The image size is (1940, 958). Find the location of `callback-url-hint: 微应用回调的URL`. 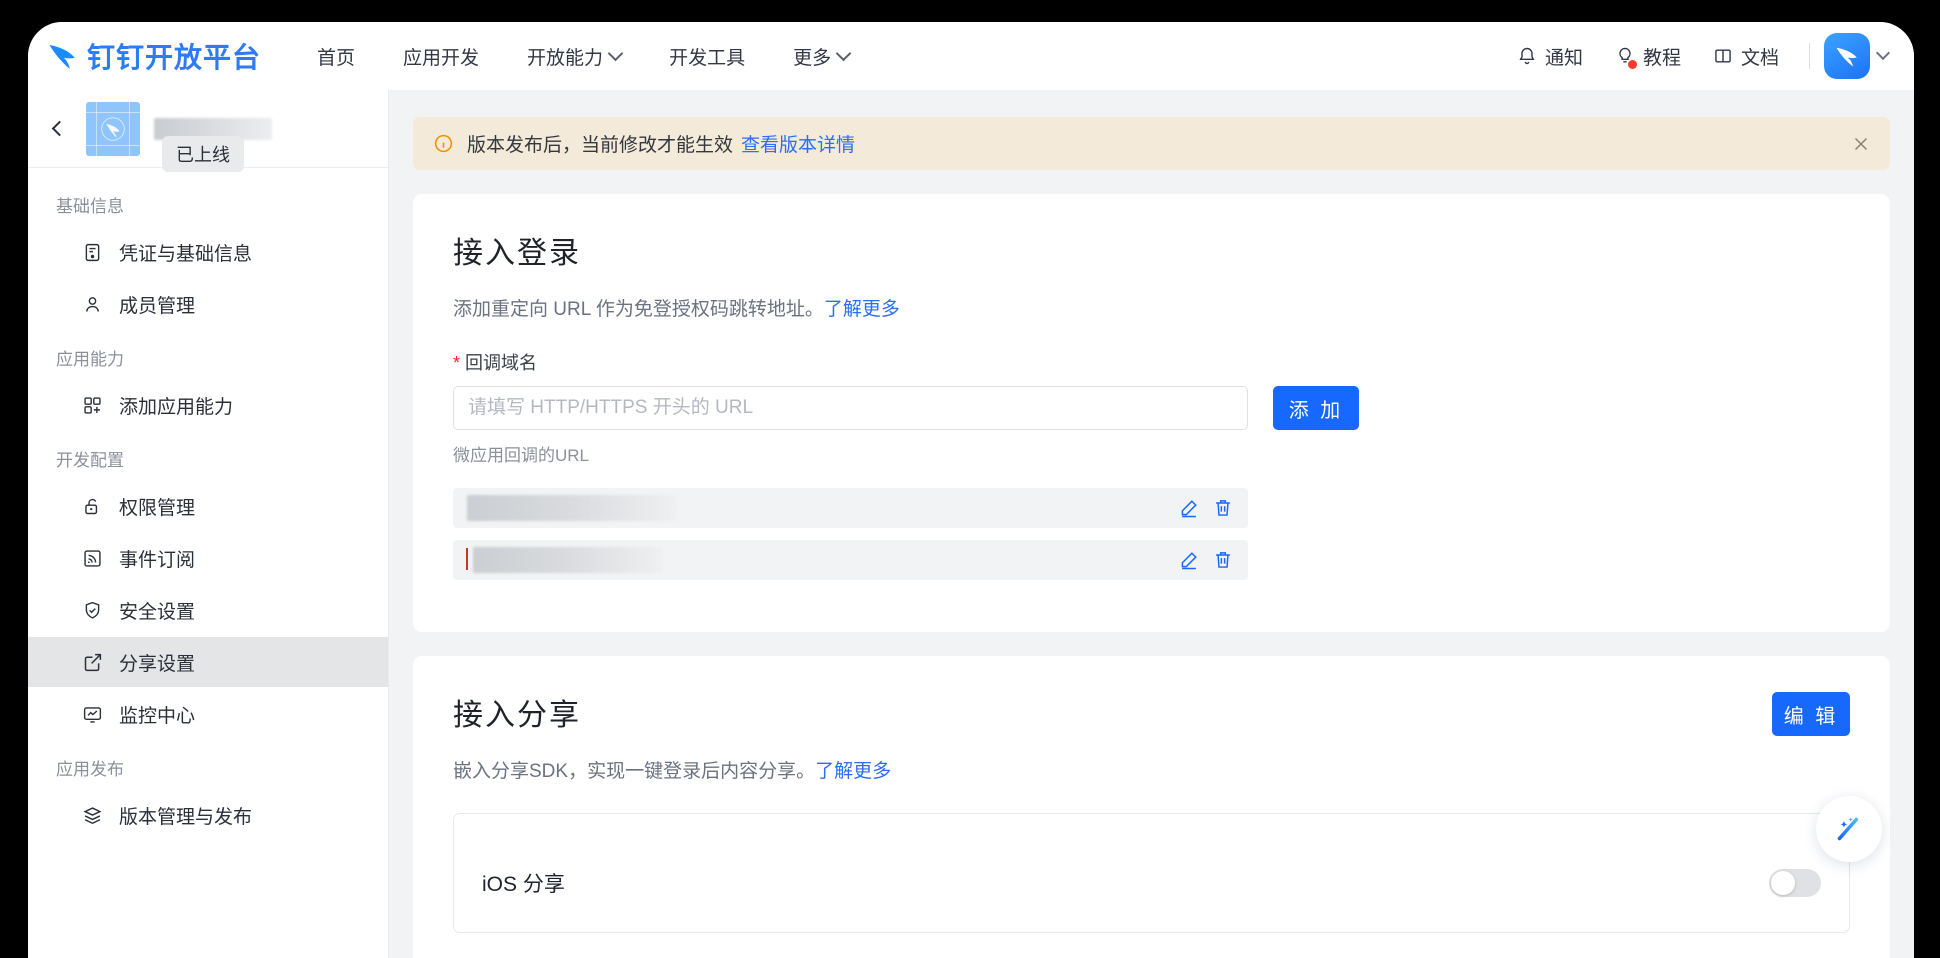

callback-url-hint: 微应用回调的URL is located at coordinates (521, 455).